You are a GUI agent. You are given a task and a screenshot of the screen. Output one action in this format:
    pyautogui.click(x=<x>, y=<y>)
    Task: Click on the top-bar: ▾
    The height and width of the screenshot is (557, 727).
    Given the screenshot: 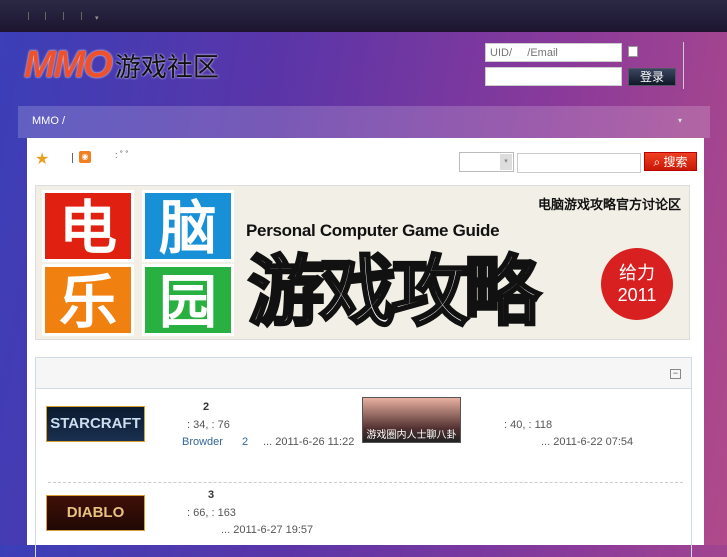 What is the action you would take?
    pyautogui.click(x=363, y=16)
    